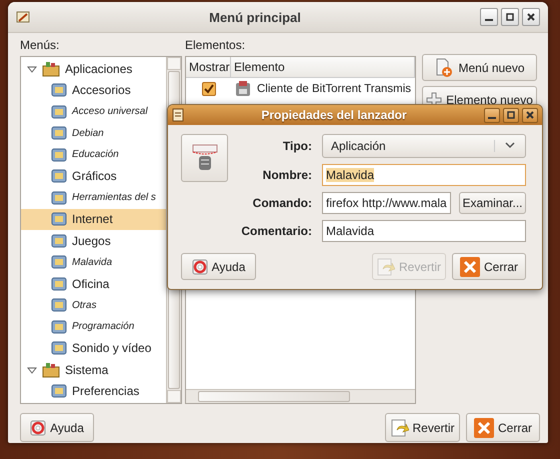 The width and height of the screenshot is (560, 459). I want to click on column-header: Elemento, so click(323, 67).